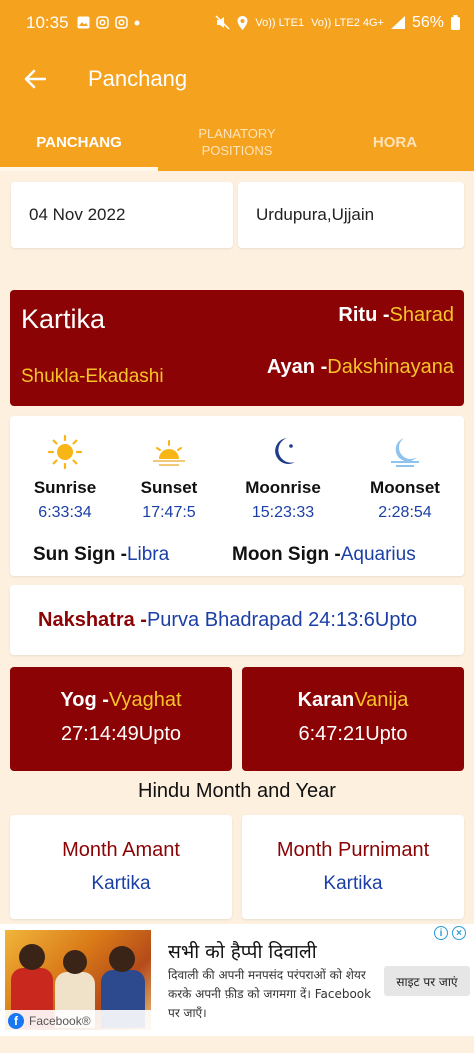 This screenshot has height=1053, width=474. What do you see at coordinates (145, 700) in the screenshot?
I see `yog-value: Vyaghat` at bounding box center [145, 700].